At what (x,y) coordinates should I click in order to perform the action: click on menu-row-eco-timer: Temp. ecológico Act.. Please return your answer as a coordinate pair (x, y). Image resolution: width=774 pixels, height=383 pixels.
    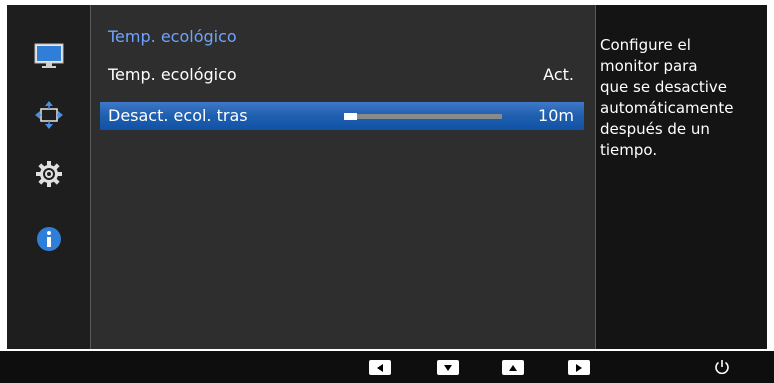
    Looking at the image, I should click on (342, 75).